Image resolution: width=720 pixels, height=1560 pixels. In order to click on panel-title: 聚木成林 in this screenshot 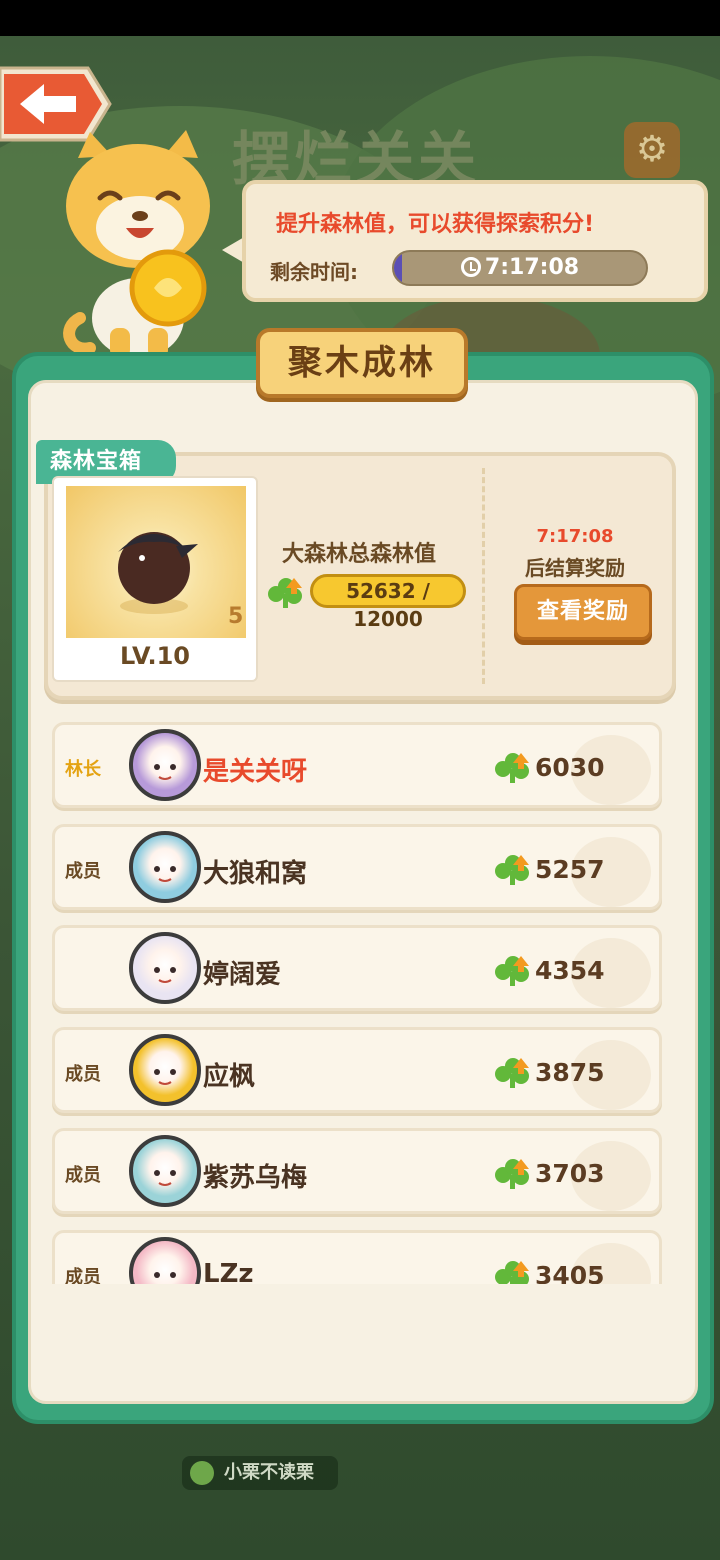, I will do `click(362, 363)`.